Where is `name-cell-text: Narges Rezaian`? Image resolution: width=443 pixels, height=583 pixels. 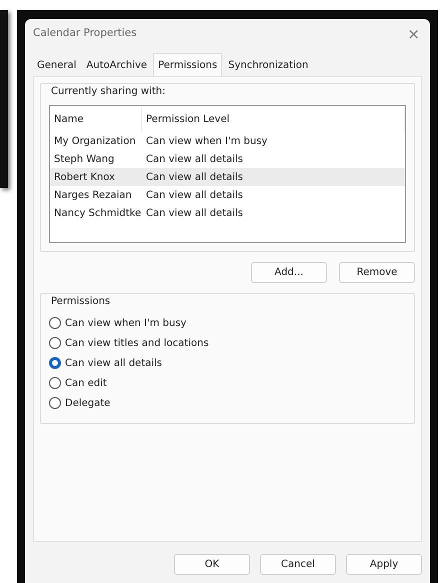
name-cell-text: Narges Rezaian is located at coordinates (93, 195).